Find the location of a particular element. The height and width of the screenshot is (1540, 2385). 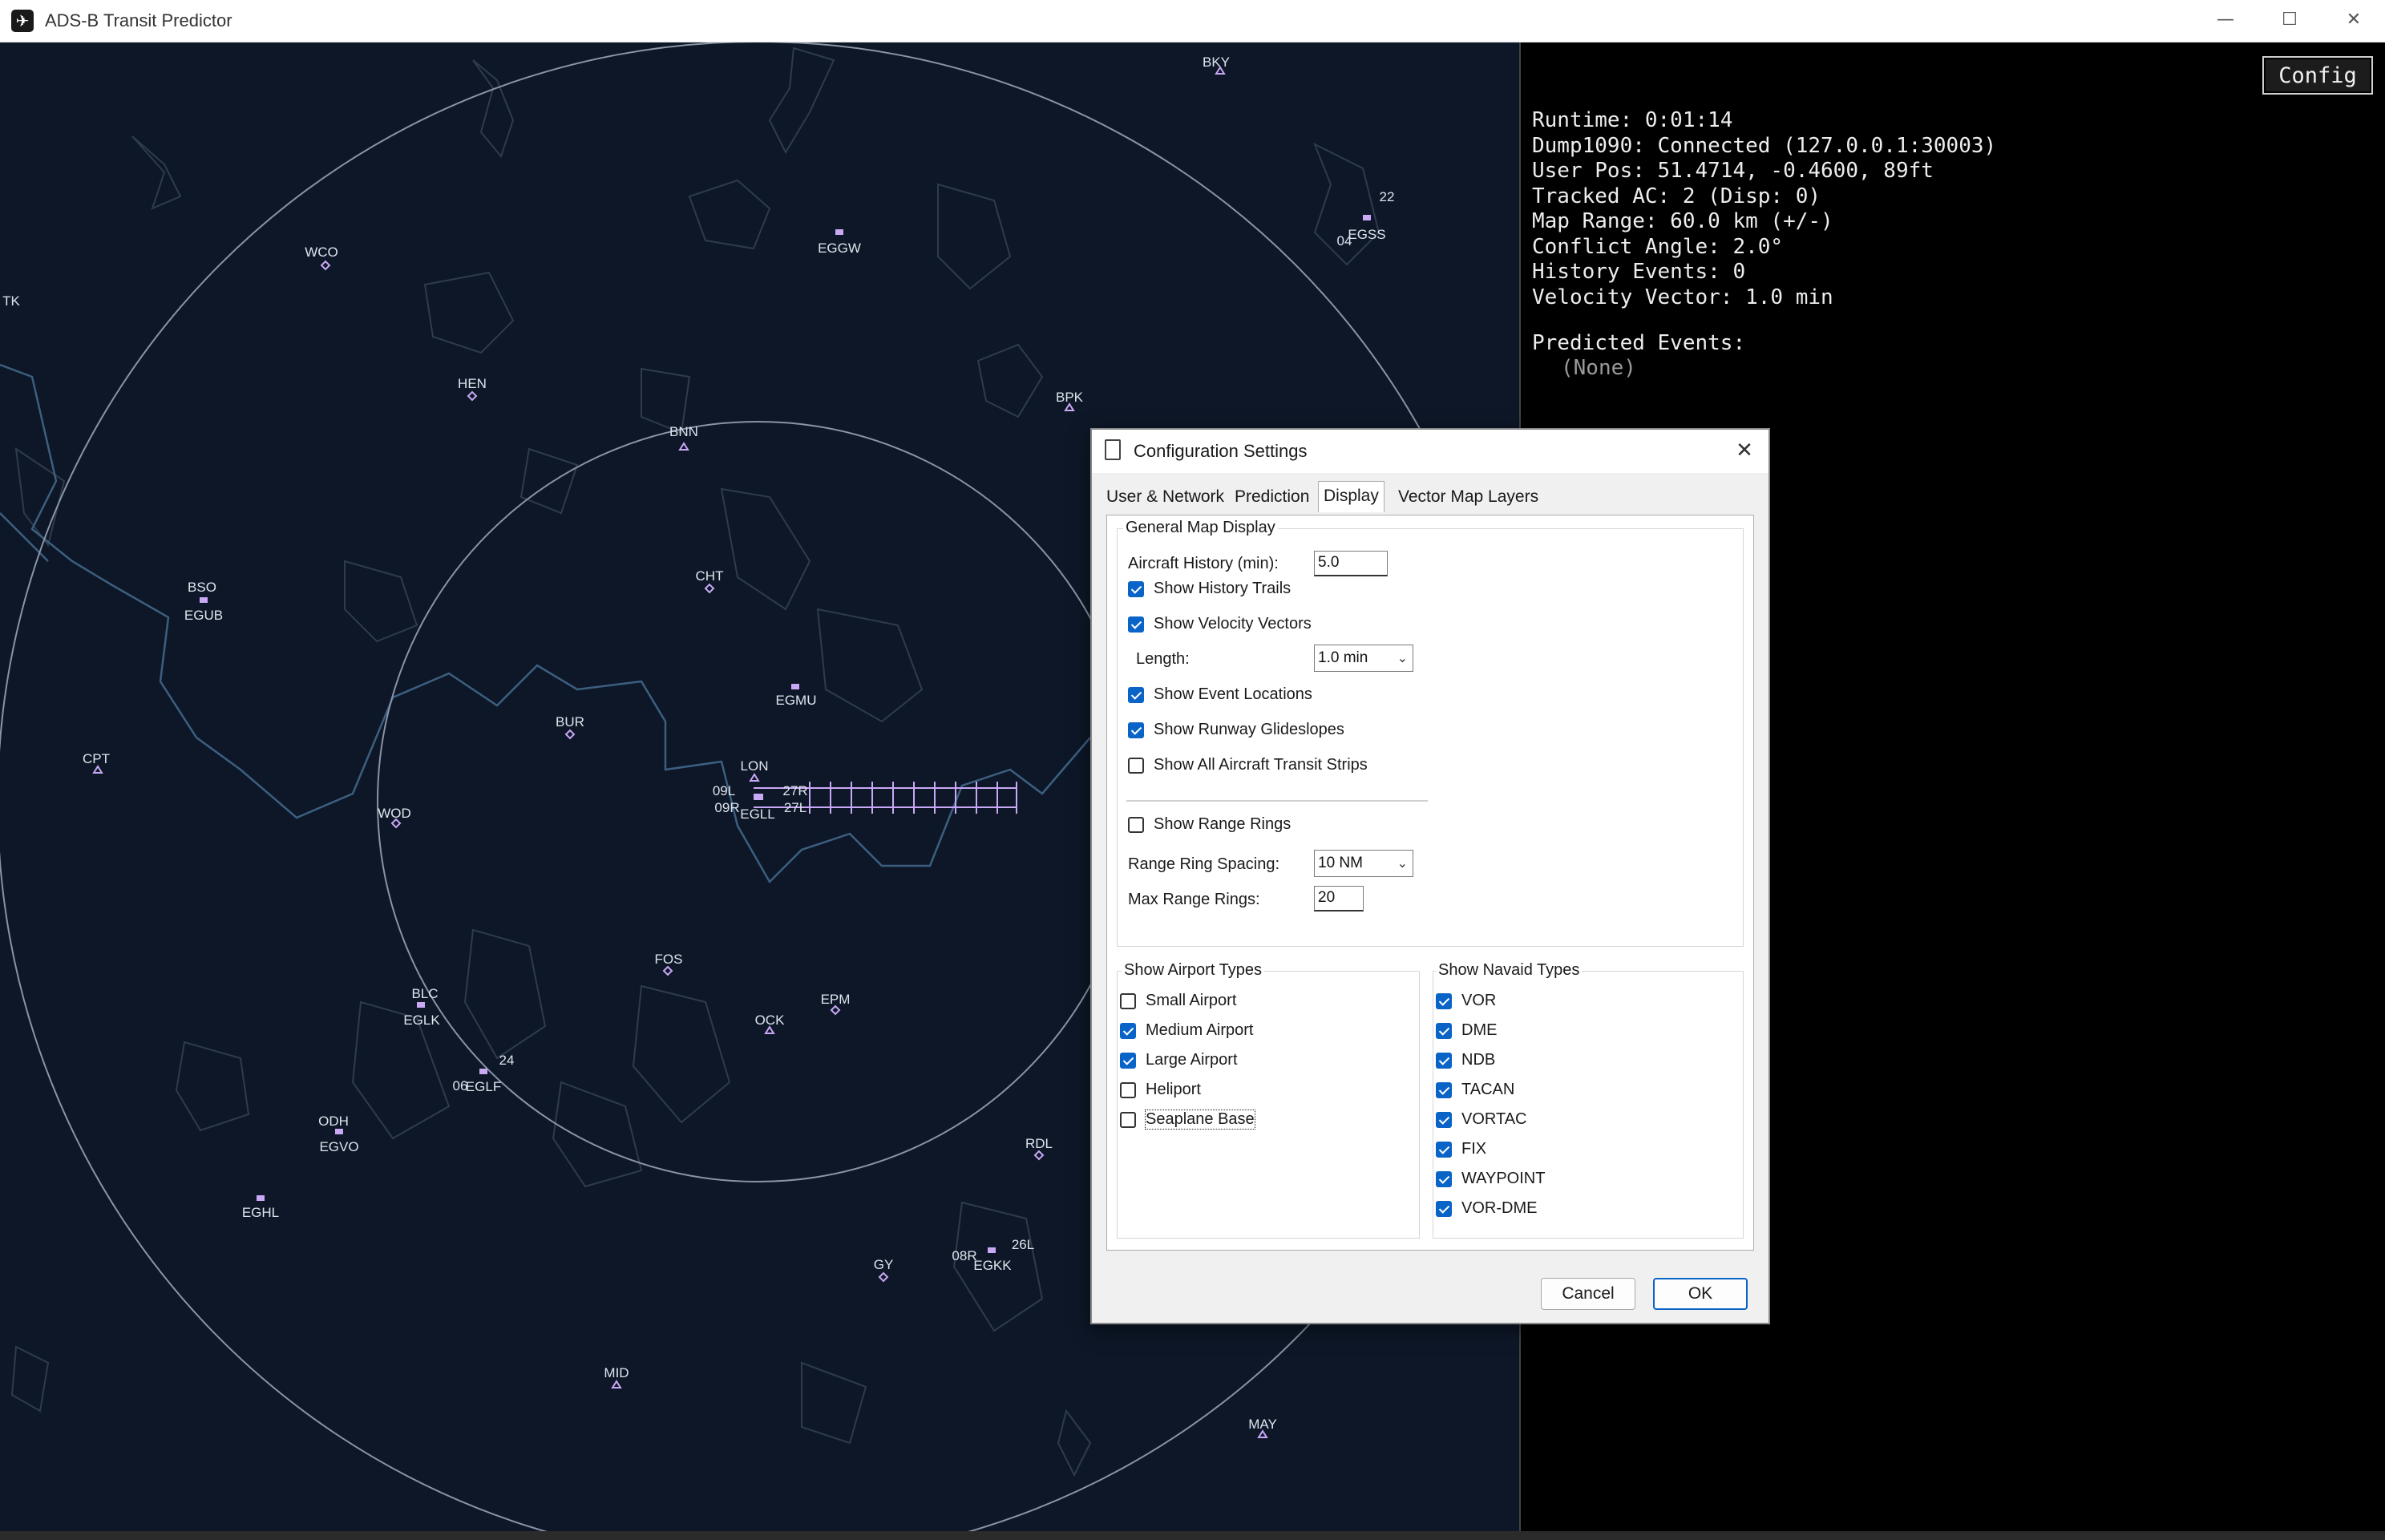

config-button: Config is located at coordinates (2317, 76).